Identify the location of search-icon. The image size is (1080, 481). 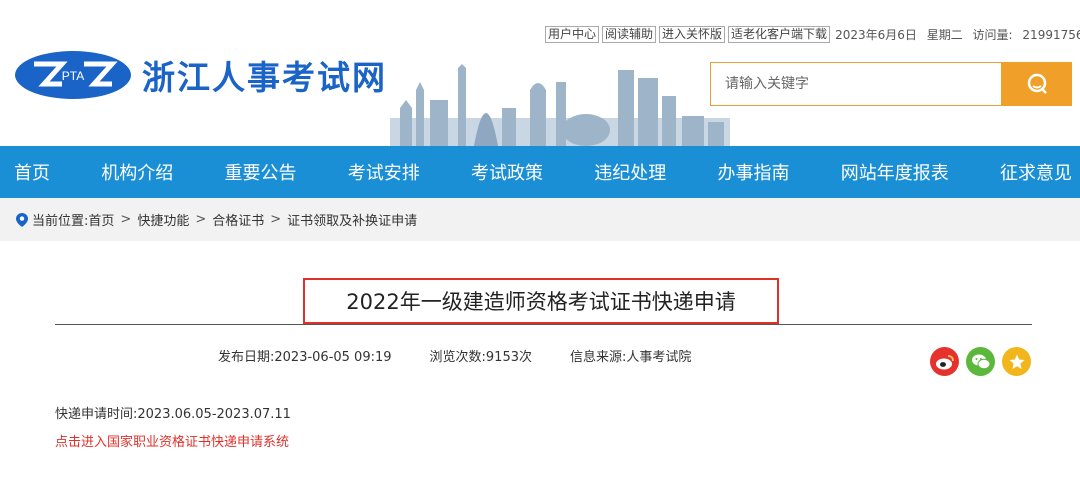
(1037, 83).